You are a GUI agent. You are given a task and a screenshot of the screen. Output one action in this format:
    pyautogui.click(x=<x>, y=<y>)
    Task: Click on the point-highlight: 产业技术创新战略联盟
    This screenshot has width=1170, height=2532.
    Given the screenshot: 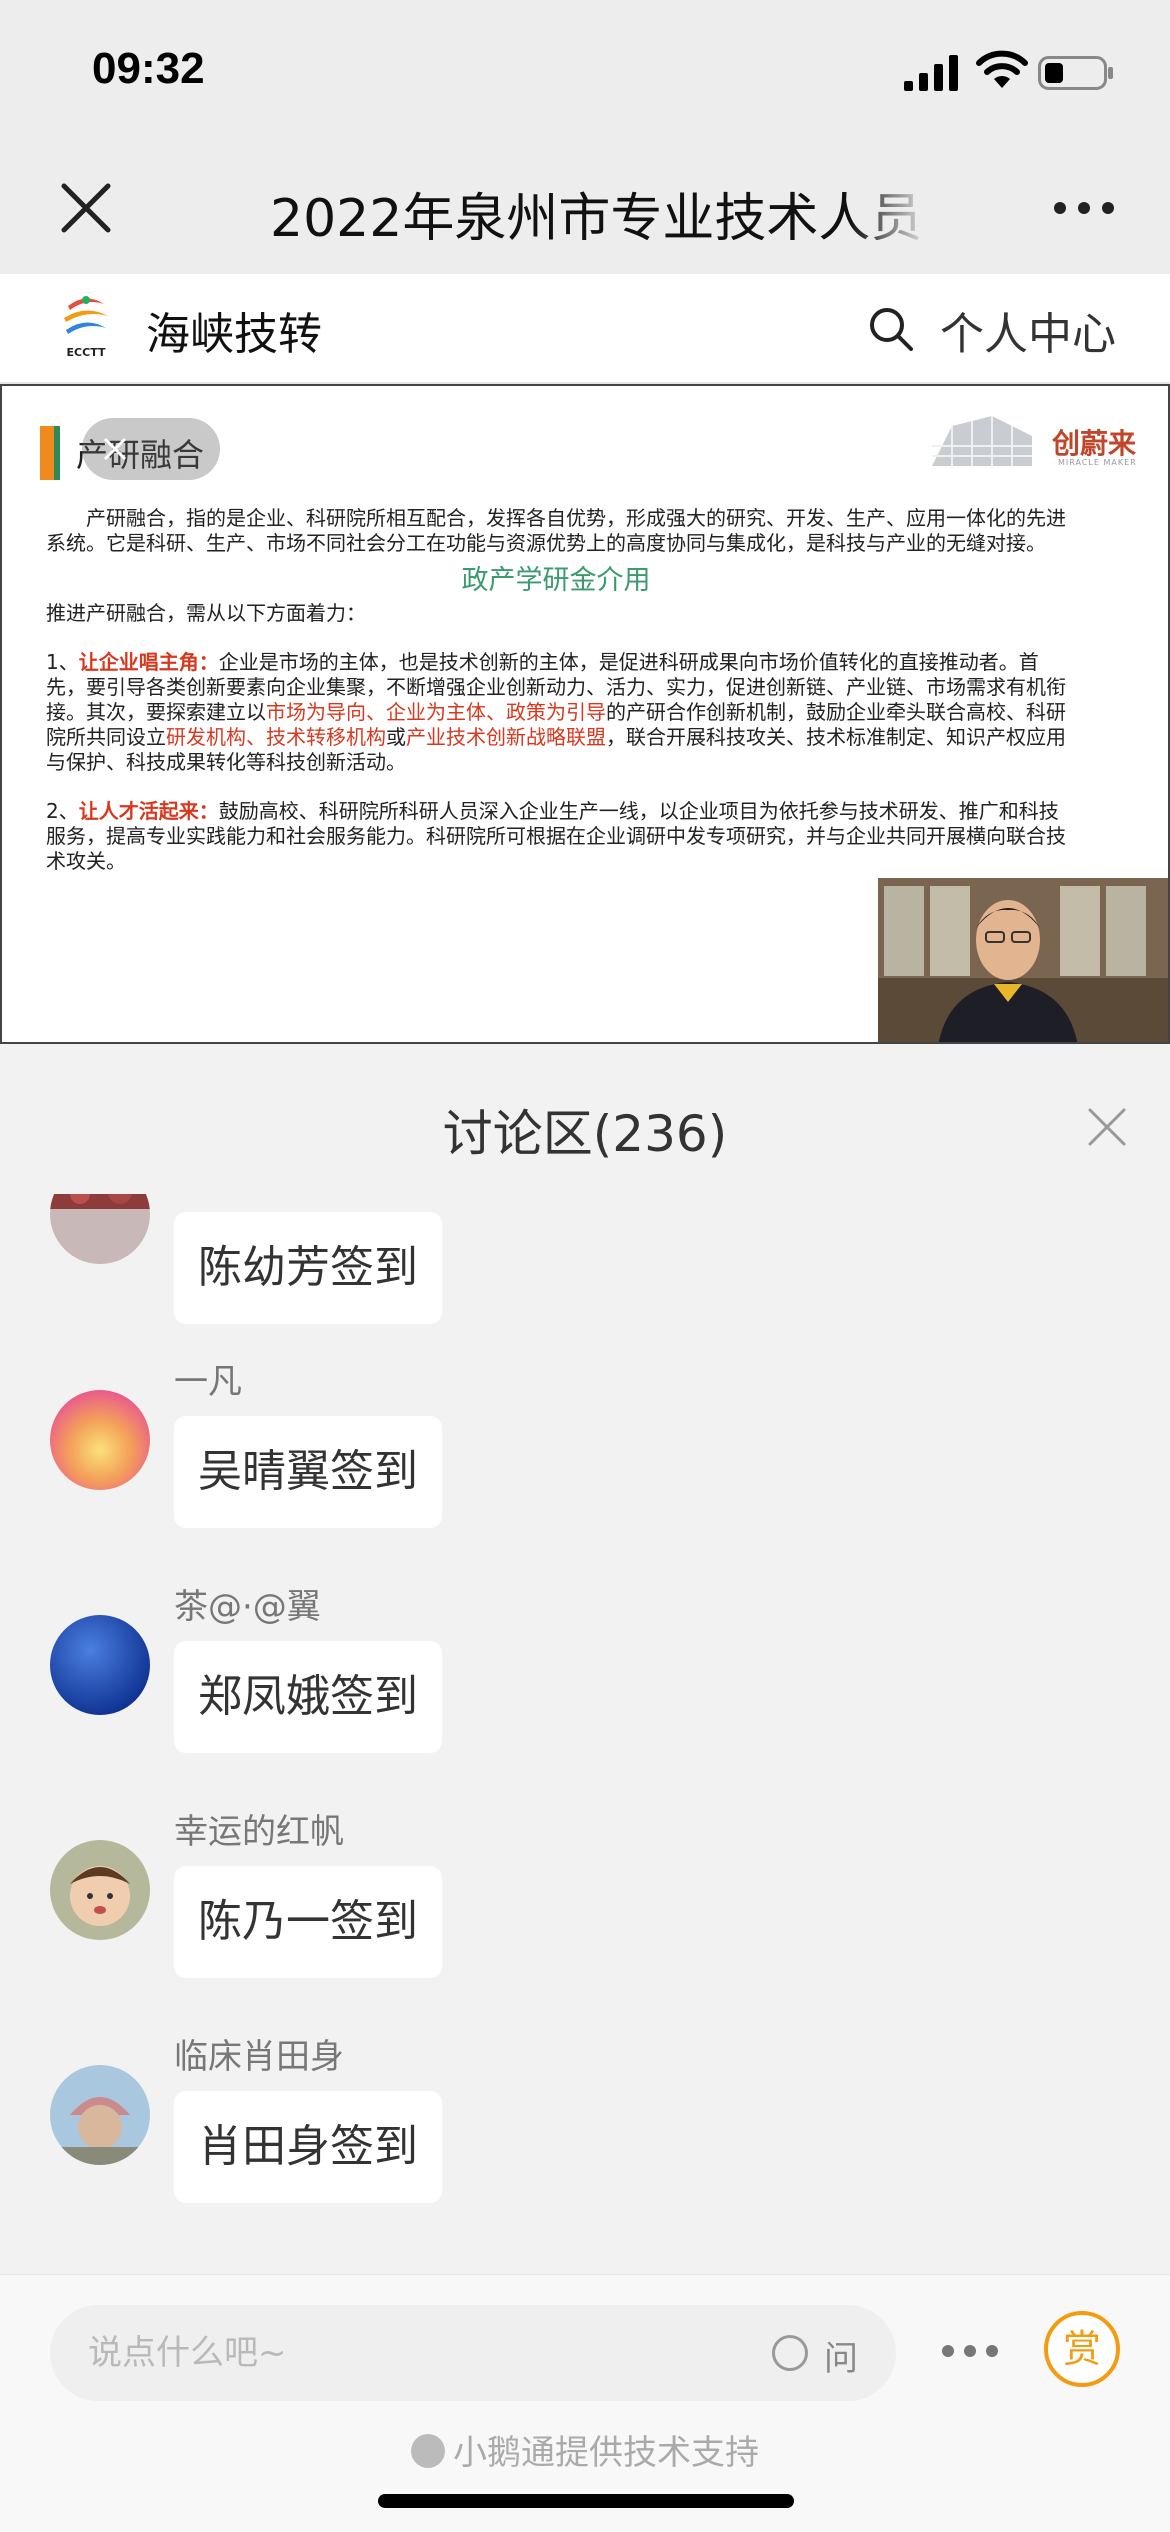 What is the action you would take?
    pyautogui.click(x=506, y=737)
    